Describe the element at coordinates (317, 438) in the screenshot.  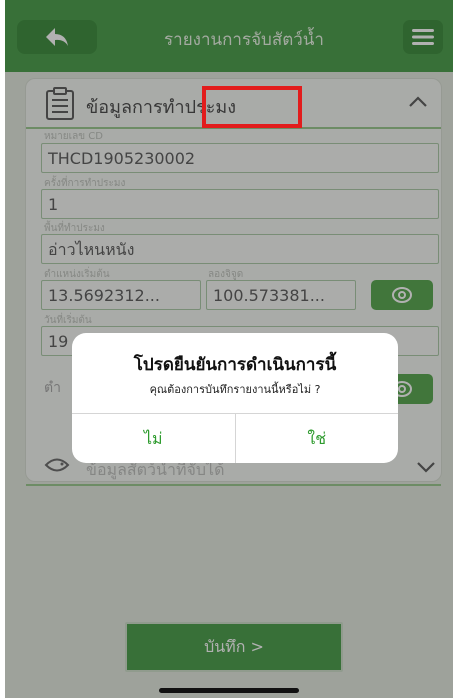
I see `yes-button: ใช่` at that location.